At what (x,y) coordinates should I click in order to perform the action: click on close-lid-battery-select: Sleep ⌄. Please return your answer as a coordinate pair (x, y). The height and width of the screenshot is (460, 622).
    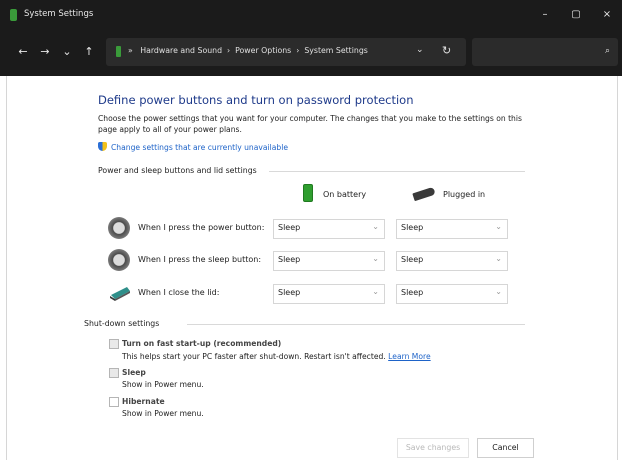
    Looking at the image, I should click on (329, 294).